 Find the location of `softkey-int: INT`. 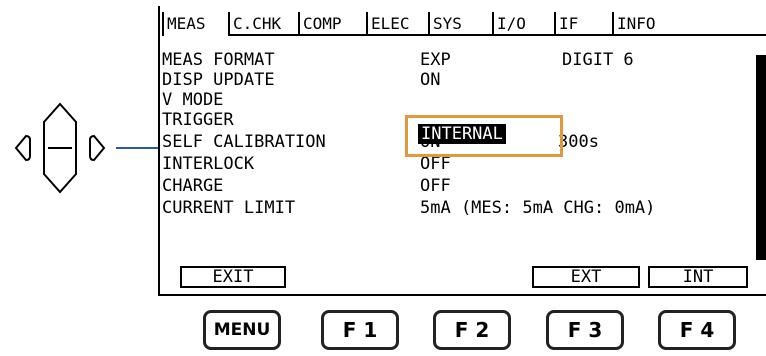

softkey-int: INT is located at coordinates (698, 277).